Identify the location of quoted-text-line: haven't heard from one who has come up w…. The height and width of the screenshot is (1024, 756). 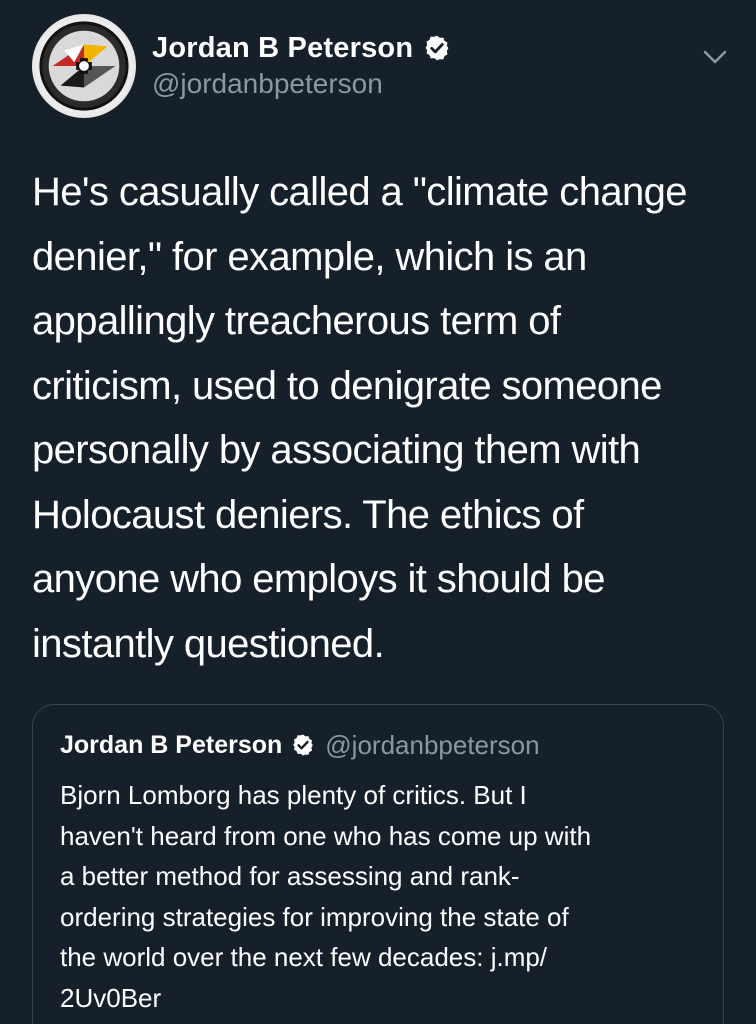
(326, 835).